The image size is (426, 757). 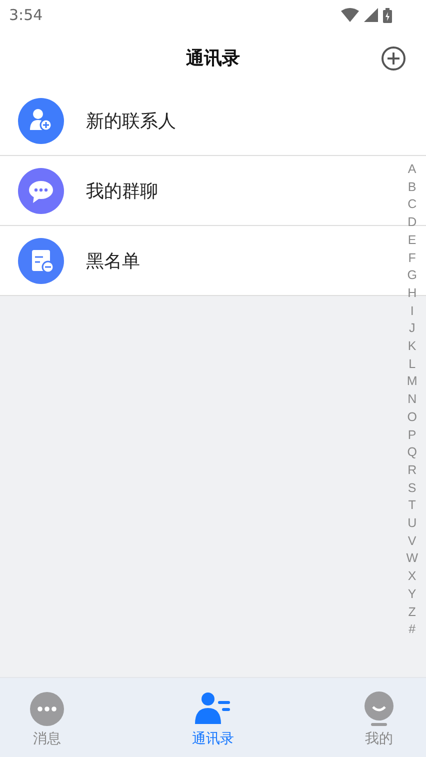 What do you see at coordinates (412, 187) in the screenshot?
I see `index-letter: B` at bounding box center [412, 187].